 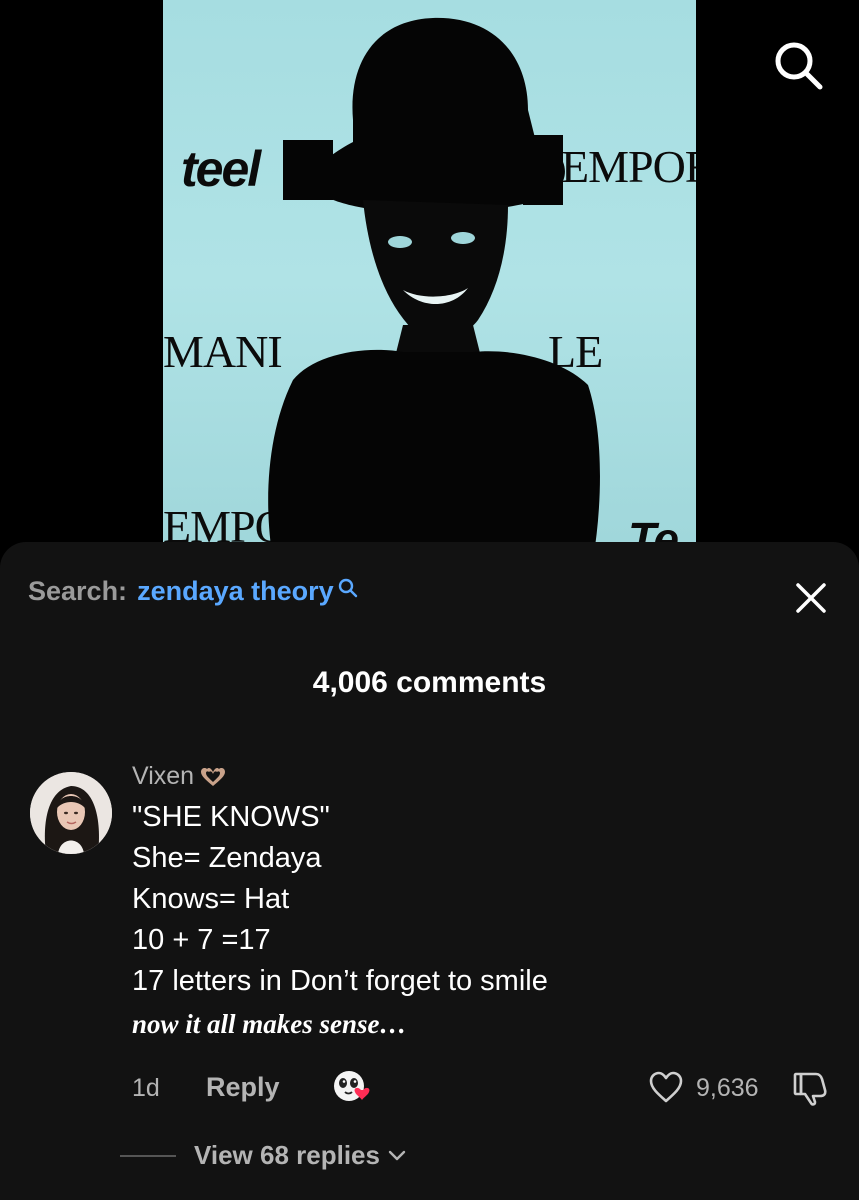 What do you see at coordinates (231, 817) in the screenshot?
I see `comment-line: "SHE KNOWS"` at bounding box center [231, 817].